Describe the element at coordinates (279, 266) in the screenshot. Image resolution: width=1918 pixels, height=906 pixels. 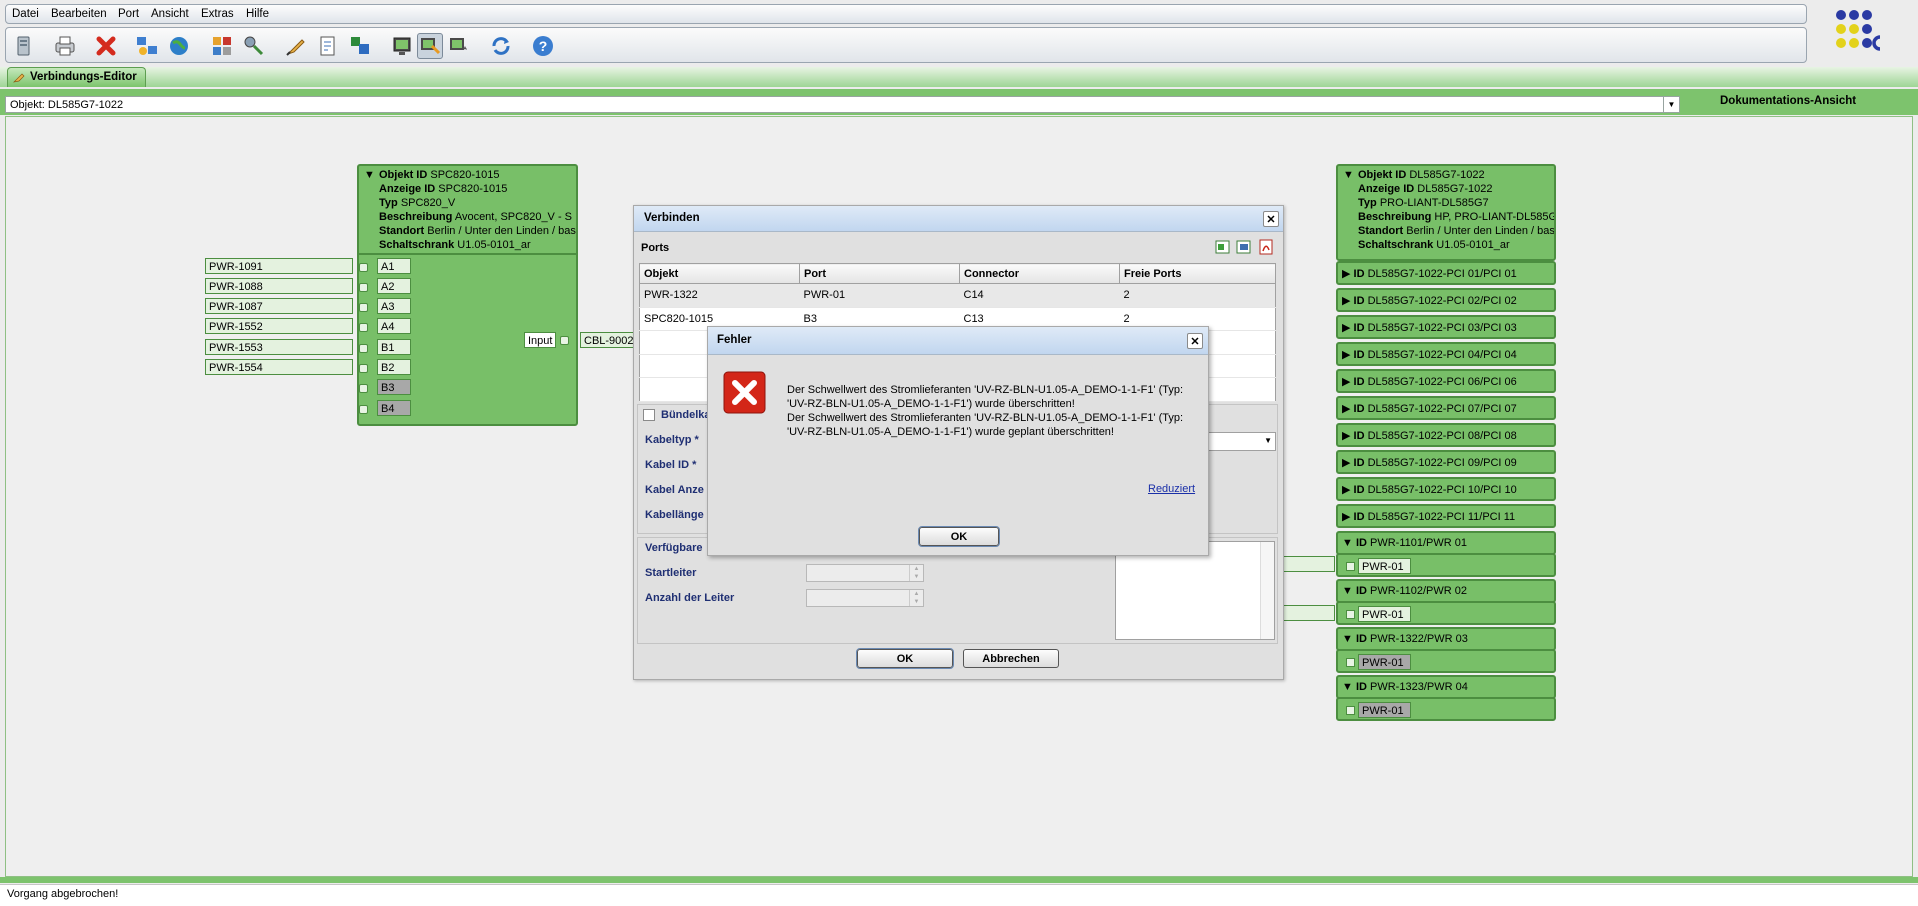
I see `pwr-link: PWR-1091` at that location.